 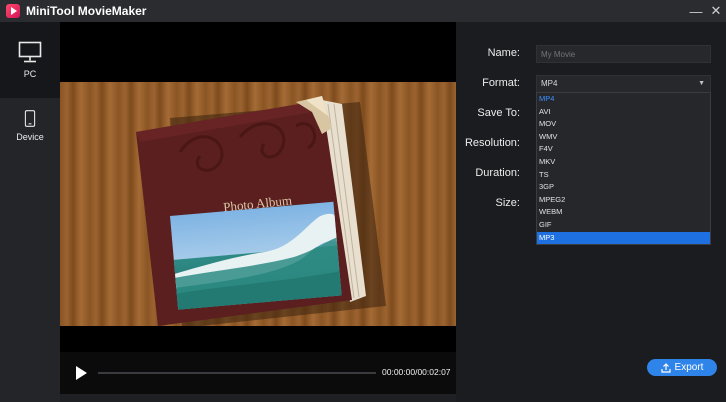 What do you see at coordinates (501, 83) in the screenshot?
I see `format-label: Format:` at bounding box center [501, 83].